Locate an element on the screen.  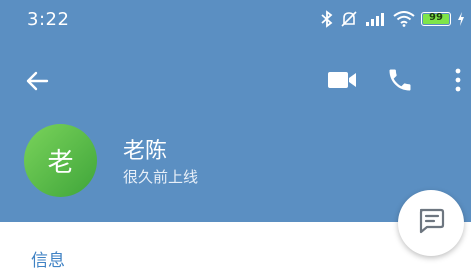
battery-icon: 99 is located at coordinates (436, 19).